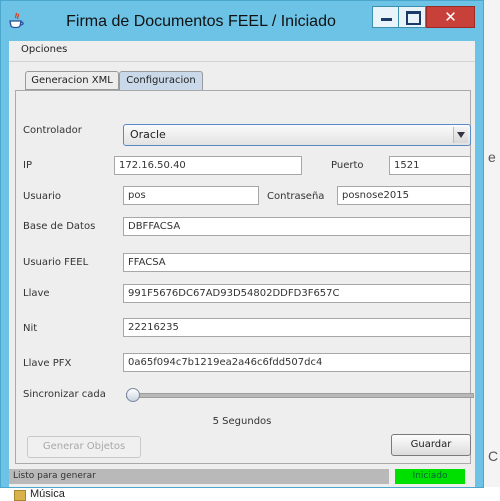 The image size is (500, 501). Describe the element at coordinates (47, 363) in the screenshot. I see `llave-pfx-label: Llave PFX` at that location.